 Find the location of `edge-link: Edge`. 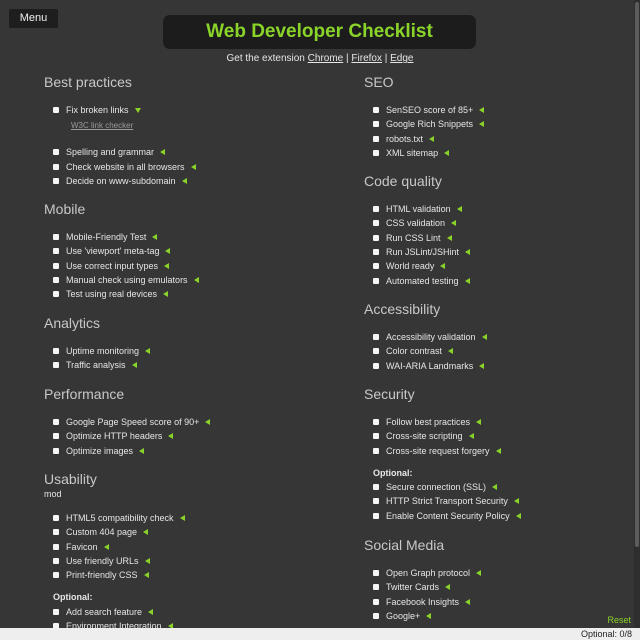

edge-link: Edge is located at coordinates (401, 58).